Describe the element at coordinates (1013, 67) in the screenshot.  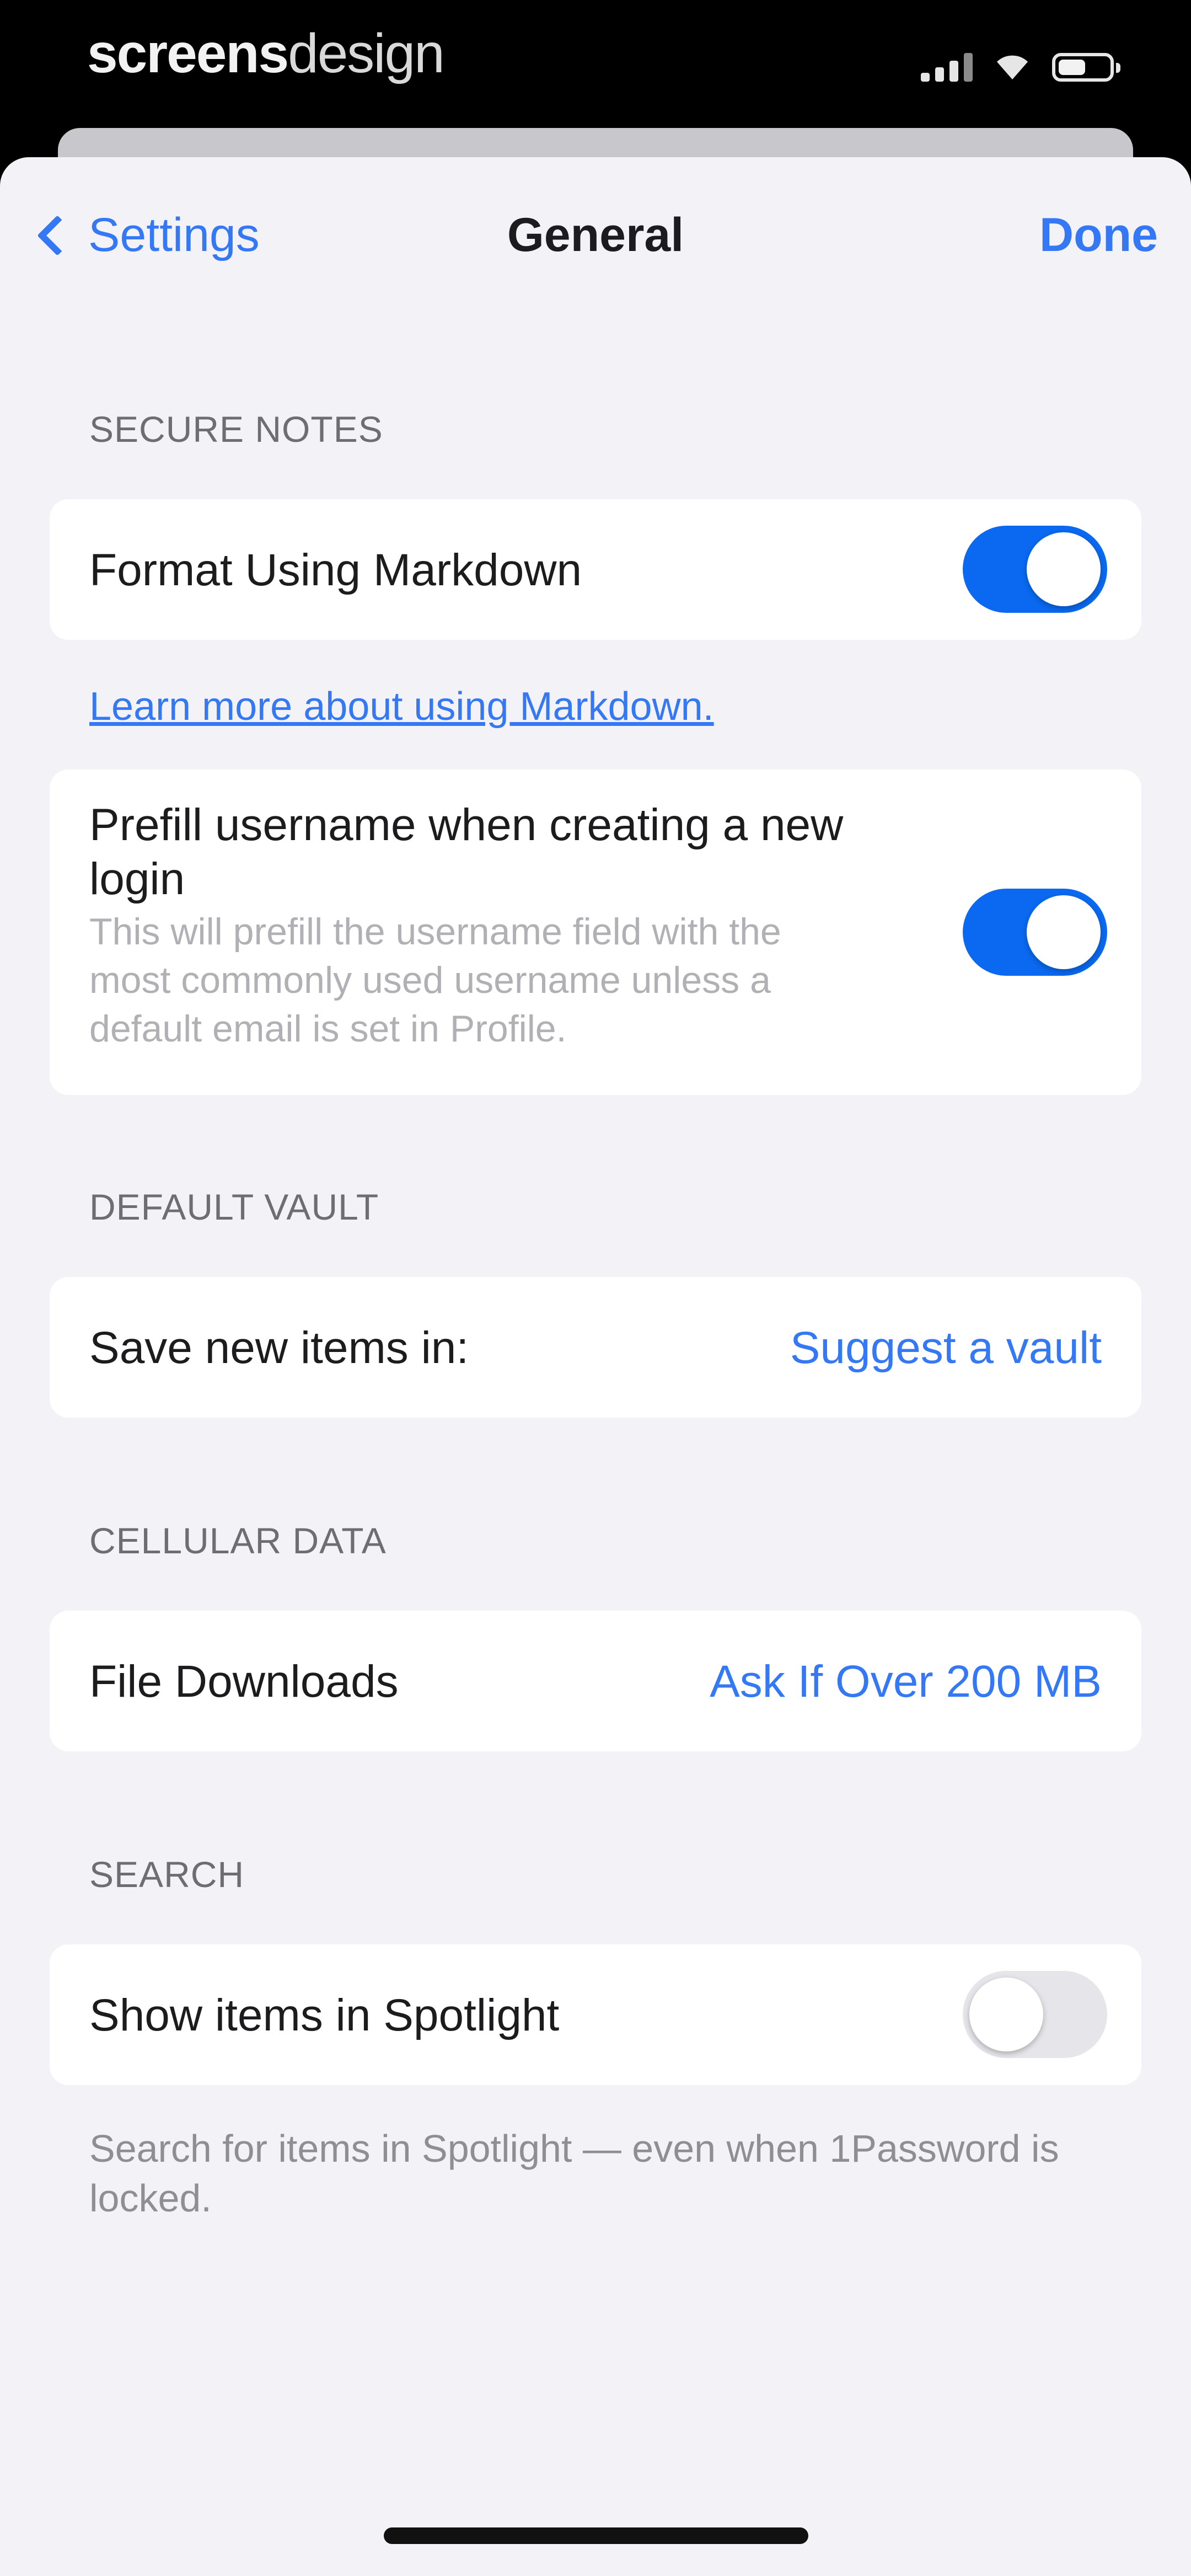
I see `wifi-icon` at that location.